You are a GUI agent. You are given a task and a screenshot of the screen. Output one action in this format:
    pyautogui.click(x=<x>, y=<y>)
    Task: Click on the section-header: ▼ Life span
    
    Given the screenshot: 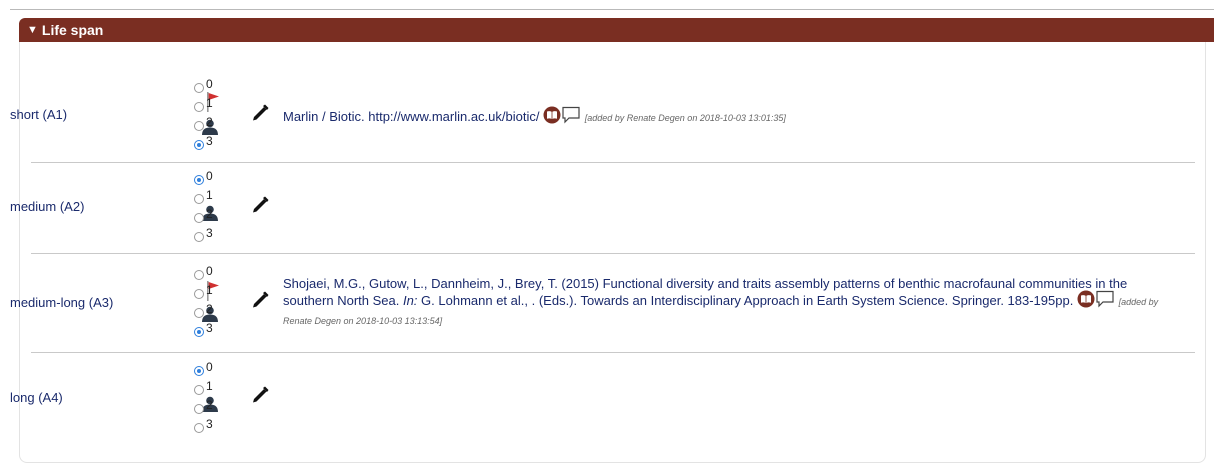 What is the action you would take?
    pyautogui.click(x=616, y=30)
    